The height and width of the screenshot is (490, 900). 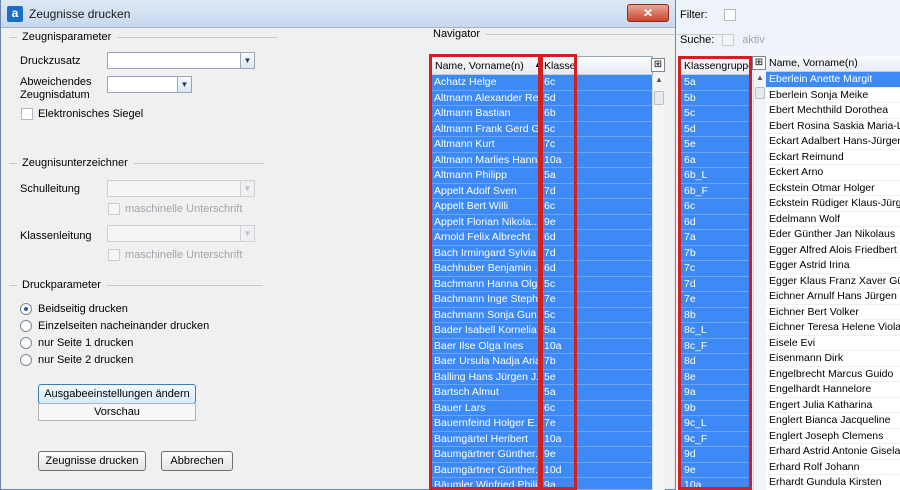 What do you see at coordinates (26, 343) in the screenshot?
I see `radio-page1` at bounding box center [26, 343].